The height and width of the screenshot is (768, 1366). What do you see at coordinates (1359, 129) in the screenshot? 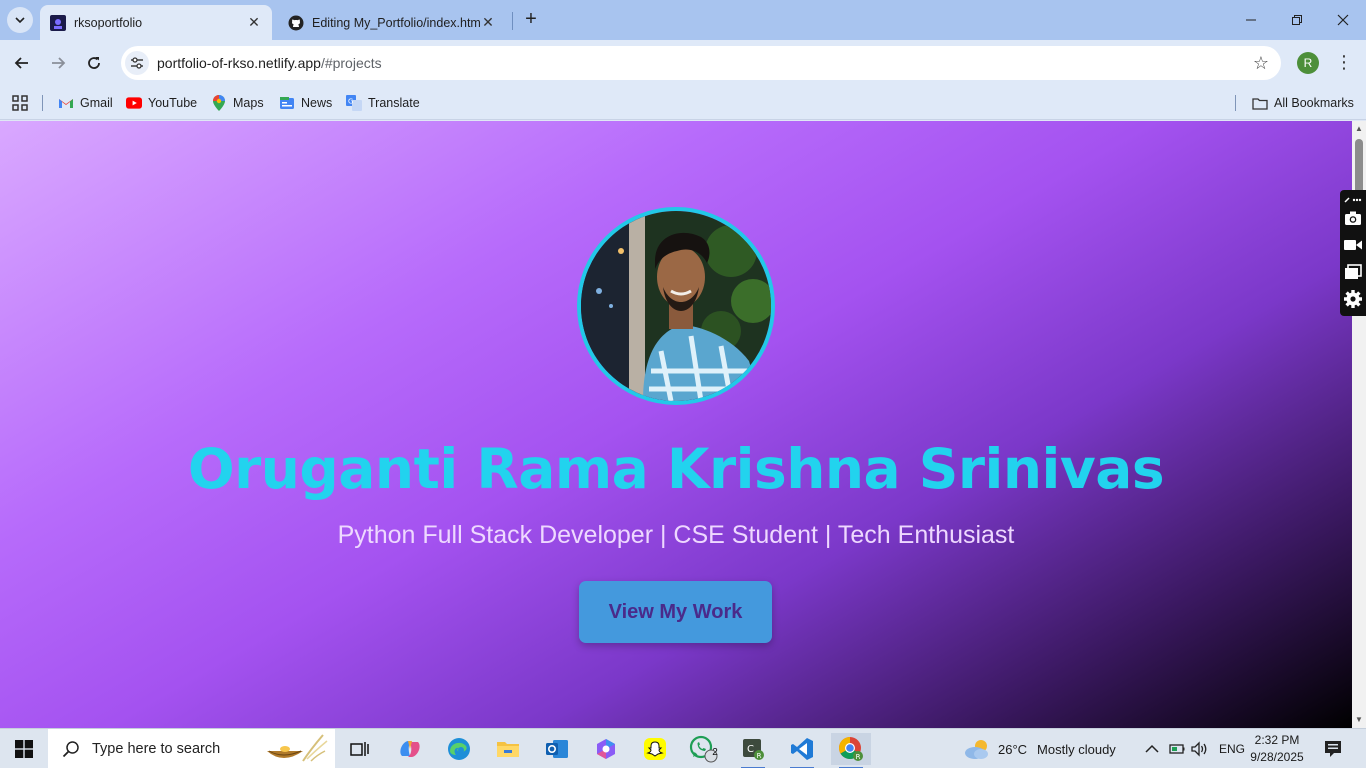
I see `scroll-up-icon: ▲` at bounding box center [1359, 129].